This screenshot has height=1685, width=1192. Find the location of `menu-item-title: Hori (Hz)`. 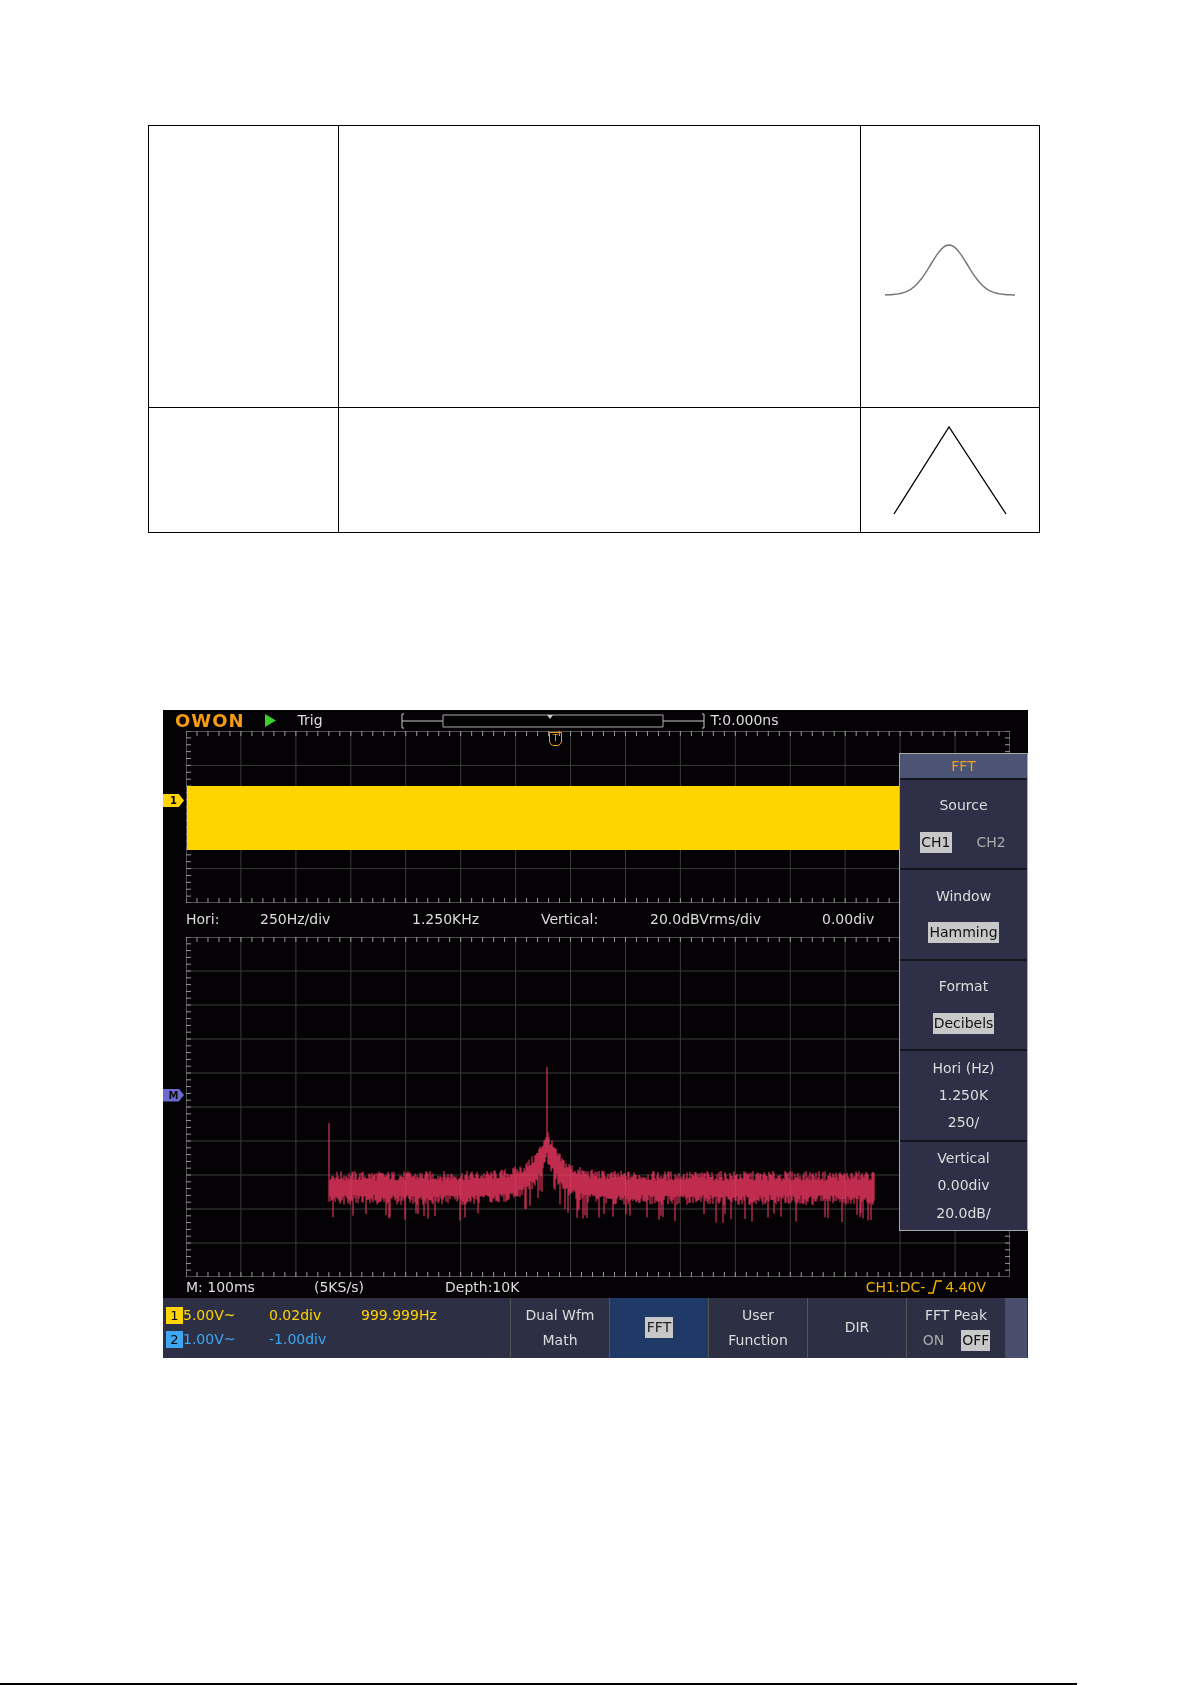

menu-item-title: Hori (Hz) is located at coordinates (963, 1068).